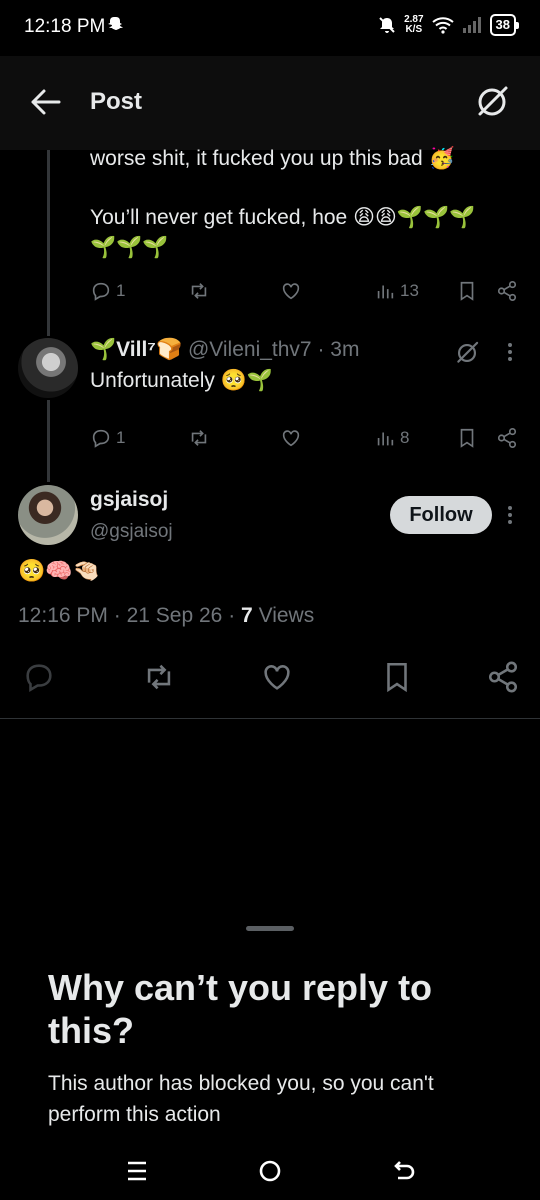 The image size is (540, 1200). I want to click on views-button: 8, so click(391, 438).